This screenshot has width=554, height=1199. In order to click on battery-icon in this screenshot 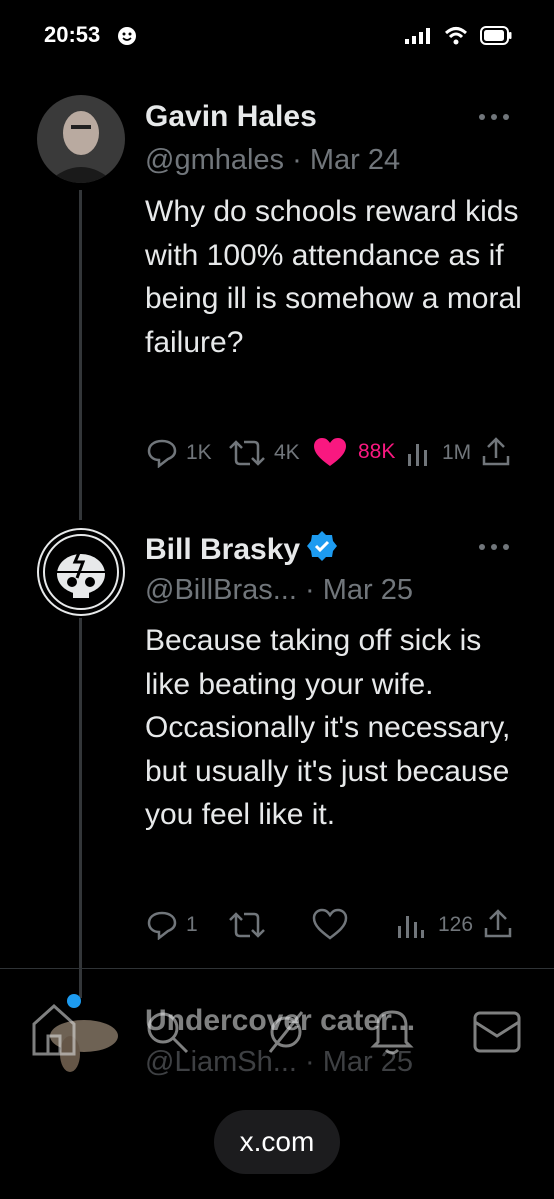, I will do `click(496, 35)`.